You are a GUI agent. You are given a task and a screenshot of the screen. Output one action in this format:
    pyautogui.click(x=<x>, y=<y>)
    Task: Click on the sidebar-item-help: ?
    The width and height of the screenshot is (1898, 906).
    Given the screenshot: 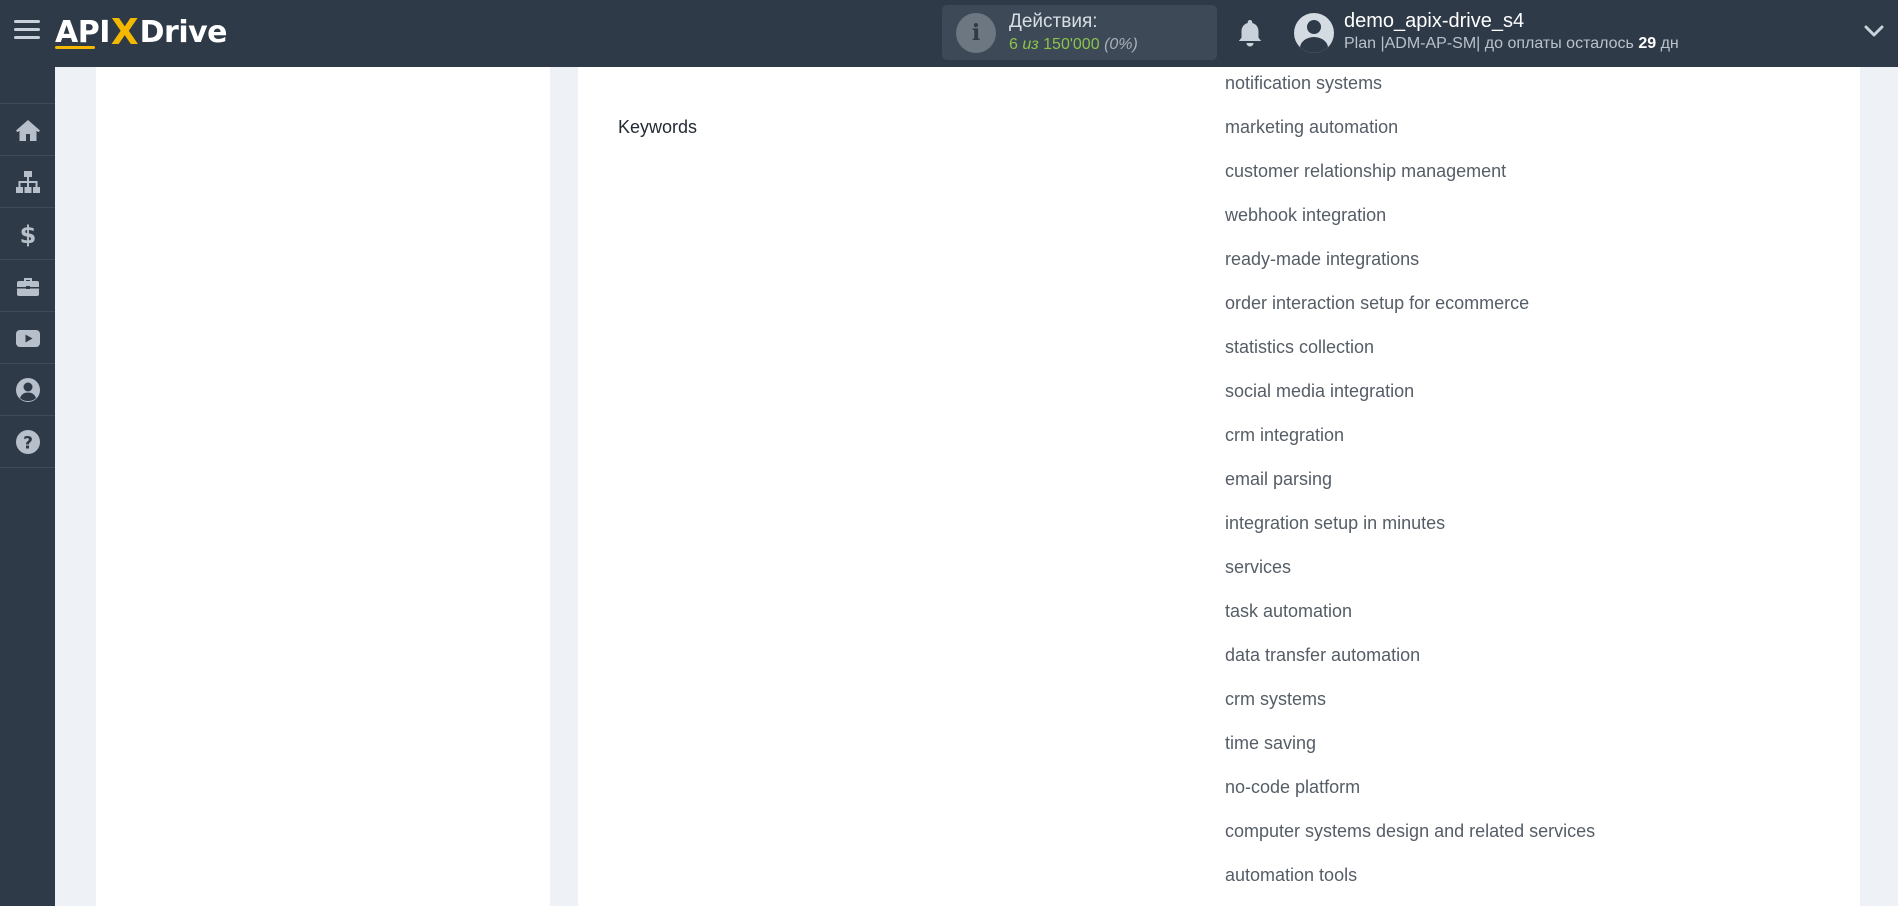 What is the action you would take?
    pyautogui.click(x=27, y=442)
    